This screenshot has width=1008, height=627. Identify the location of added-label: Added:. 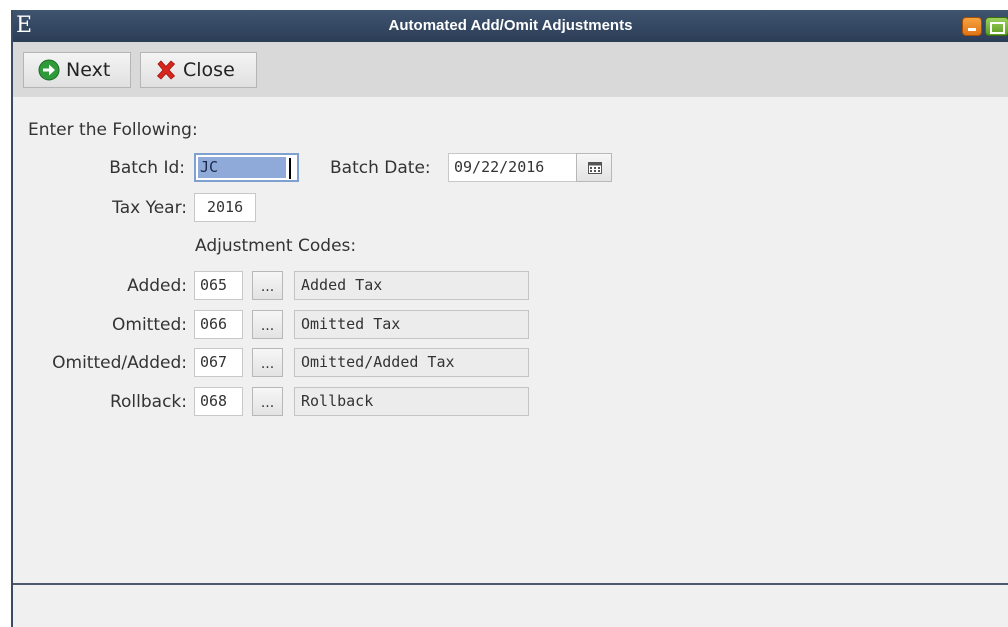
(157, 286).